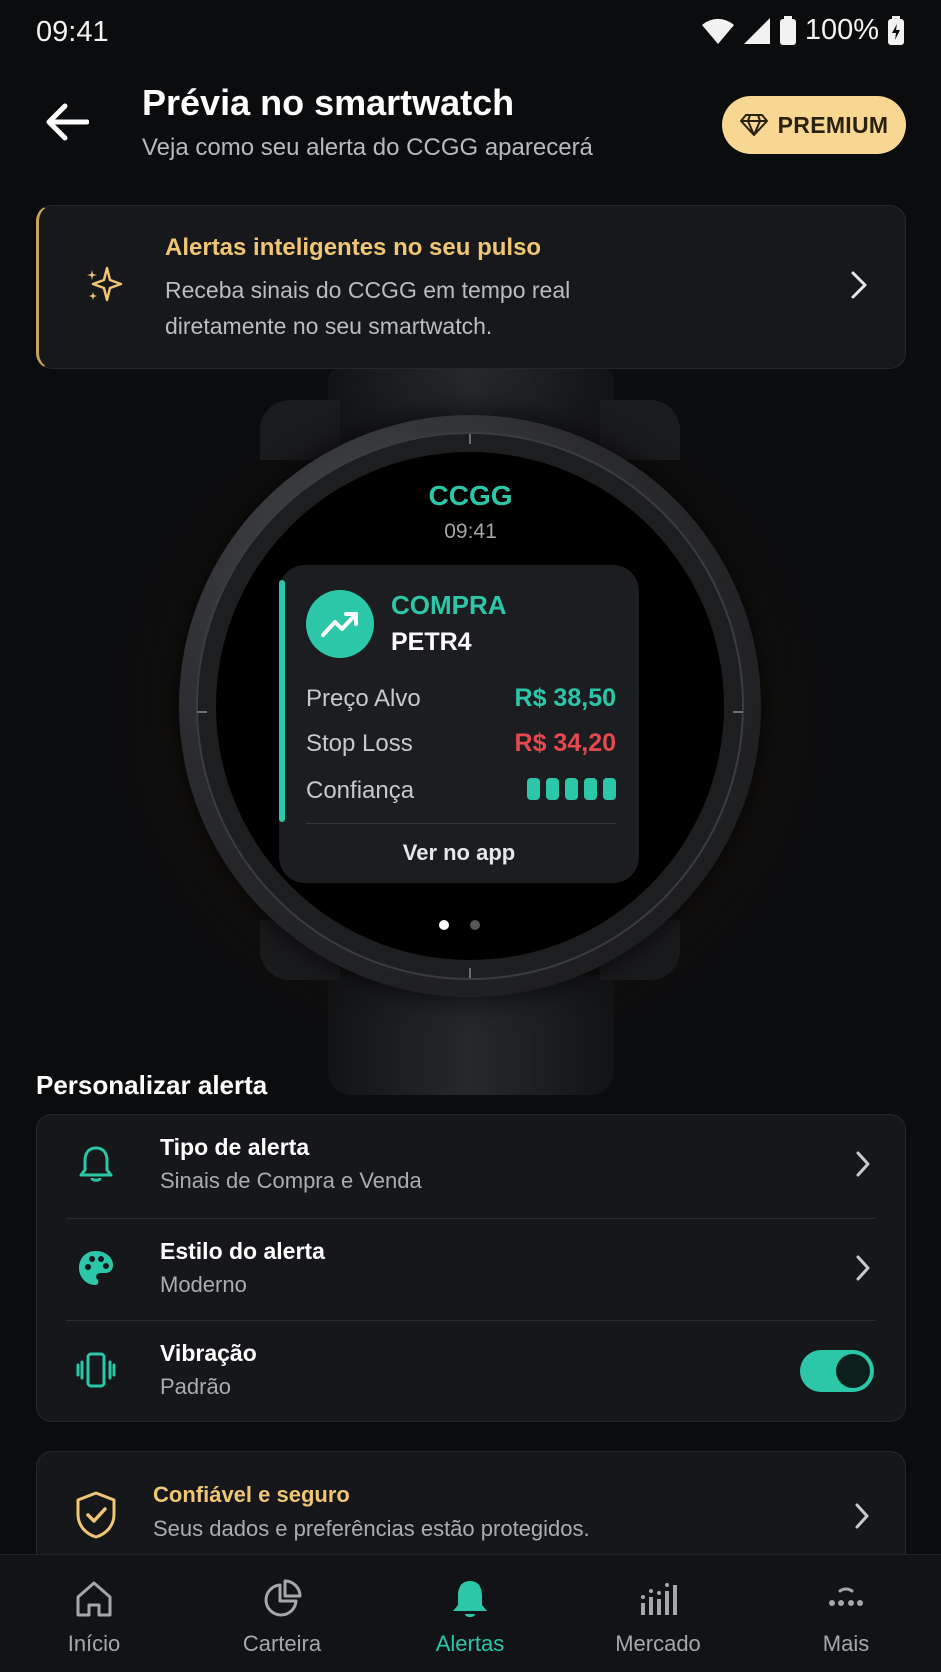 The height and width of the screenshot is (1672, 941). Describe the element at coordinates (461, 823) in the screenshot. I see `watch-card-divider` at that location.